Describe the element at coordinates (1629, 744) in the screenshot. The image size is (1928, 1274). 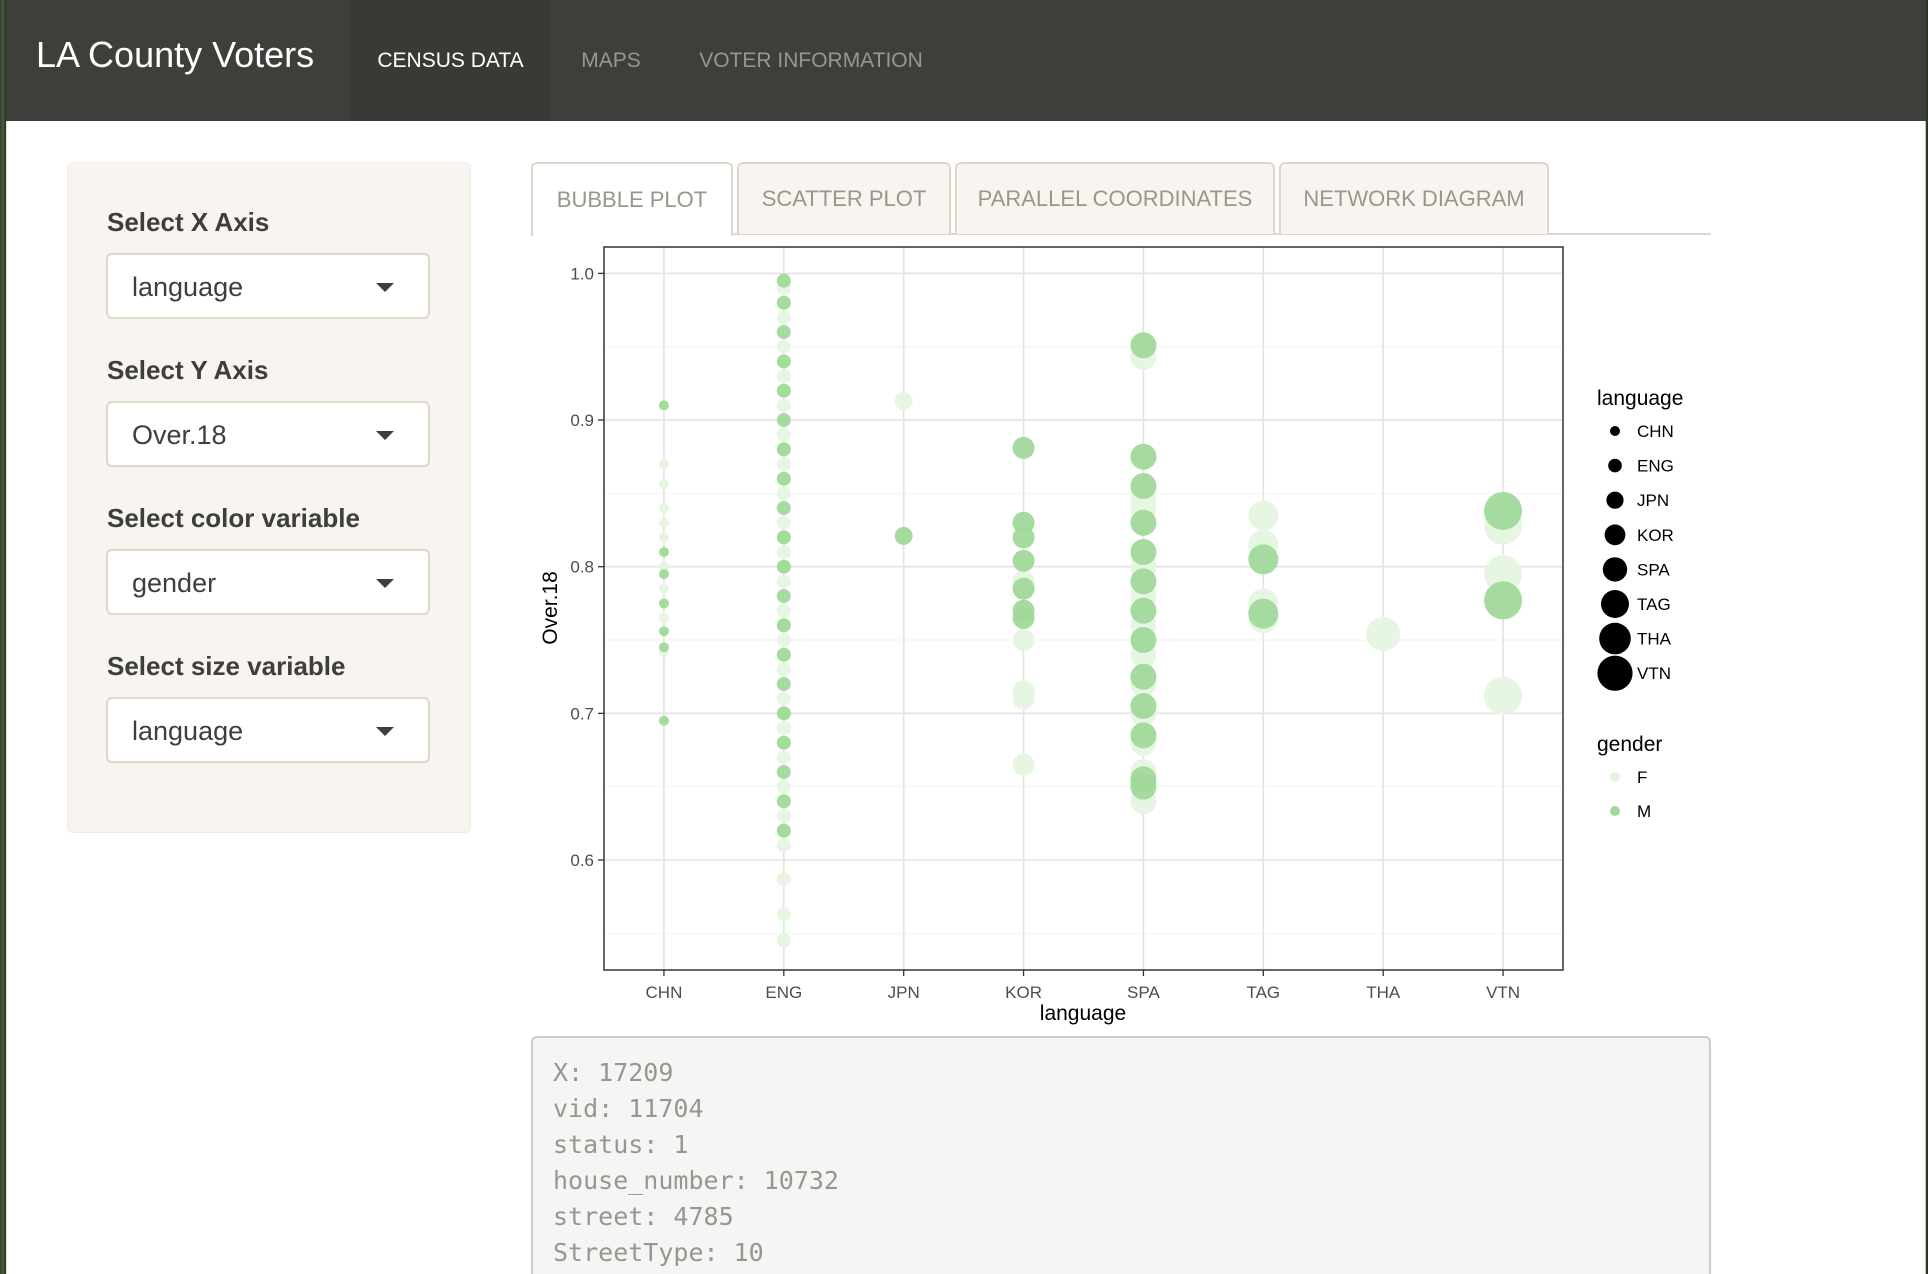
I see `color-legend-title: gender` at that location.